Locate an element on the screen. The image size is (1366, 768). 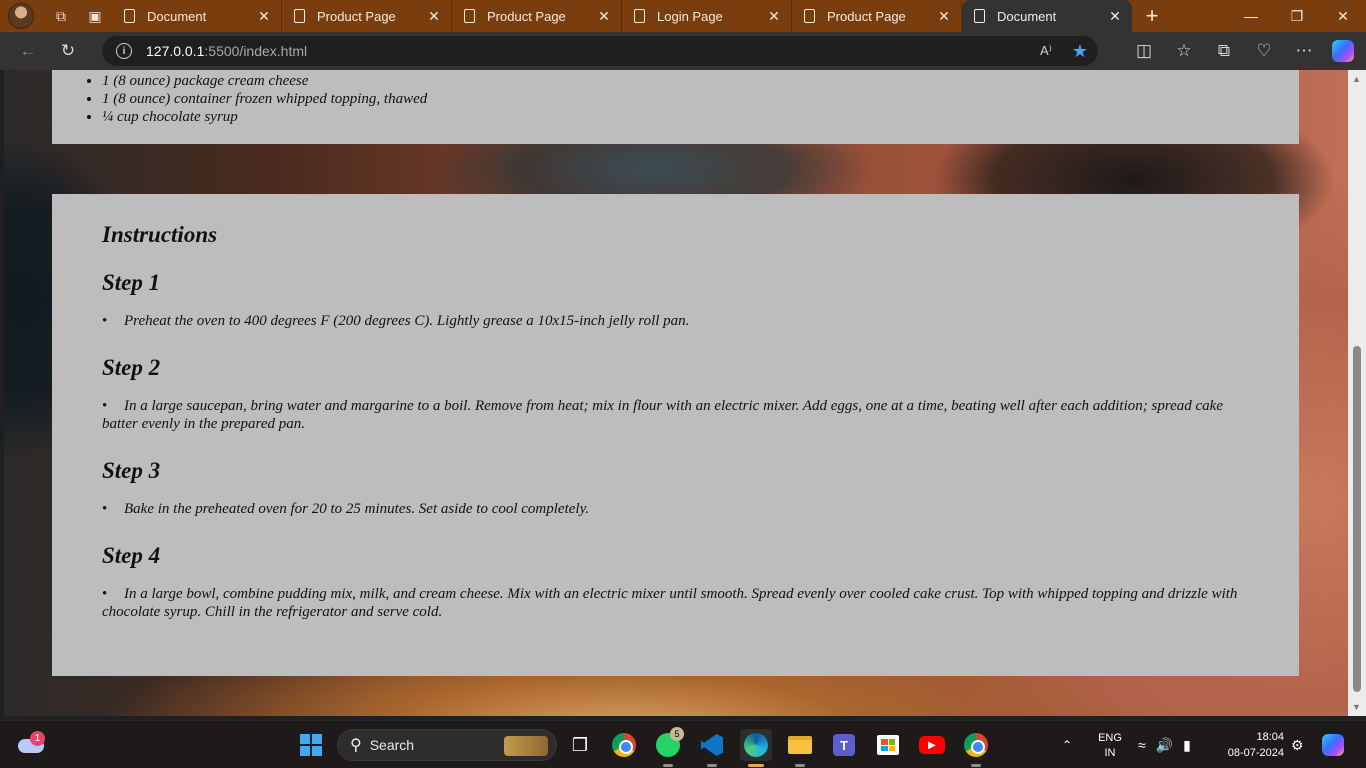
new-tab-button: + is located at coordinates (1152, 16).